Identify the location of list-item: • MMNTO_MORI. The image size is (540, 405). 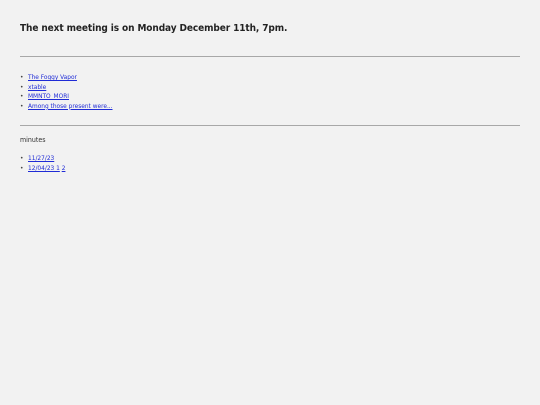
(66, 97).